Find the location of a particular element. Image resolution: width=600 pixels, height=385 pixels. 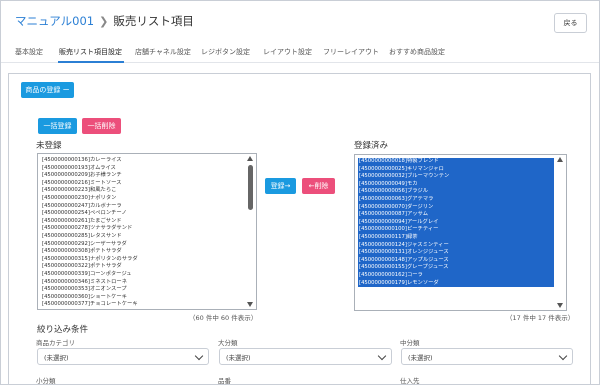

registered-list-item: [4500000000087]アッサム is located at coordinates (456, 215).